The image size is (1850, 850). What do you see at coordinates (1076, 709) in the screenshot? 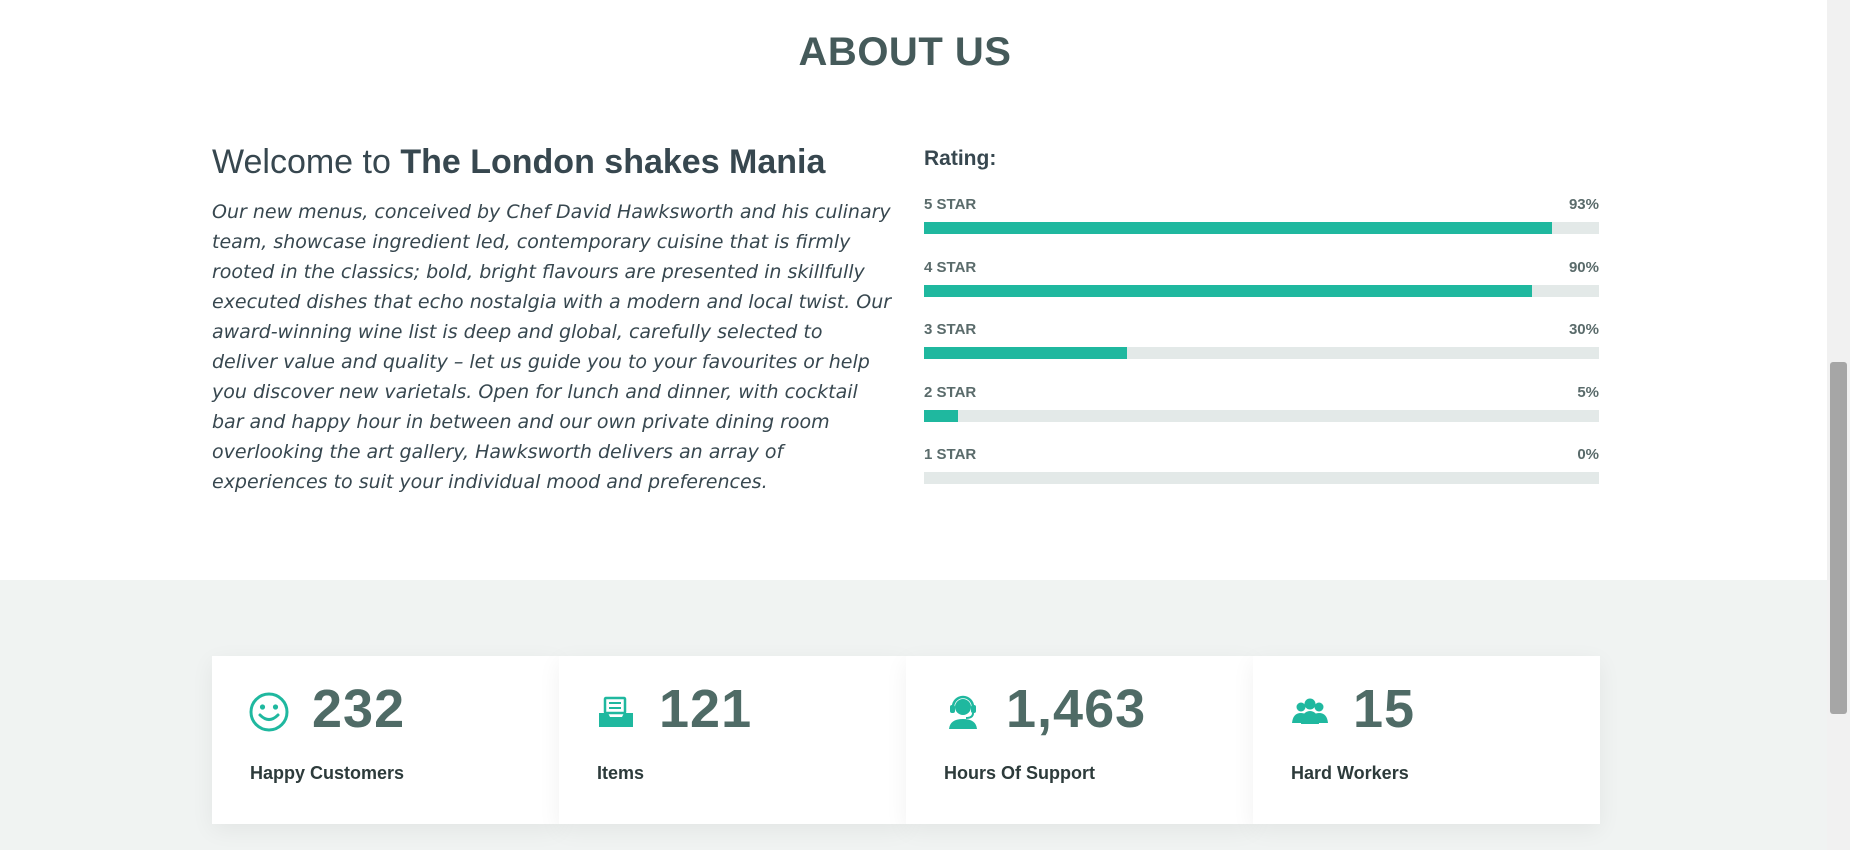
I see `stat-number: 1,463` at bounding box center [1076, 709].